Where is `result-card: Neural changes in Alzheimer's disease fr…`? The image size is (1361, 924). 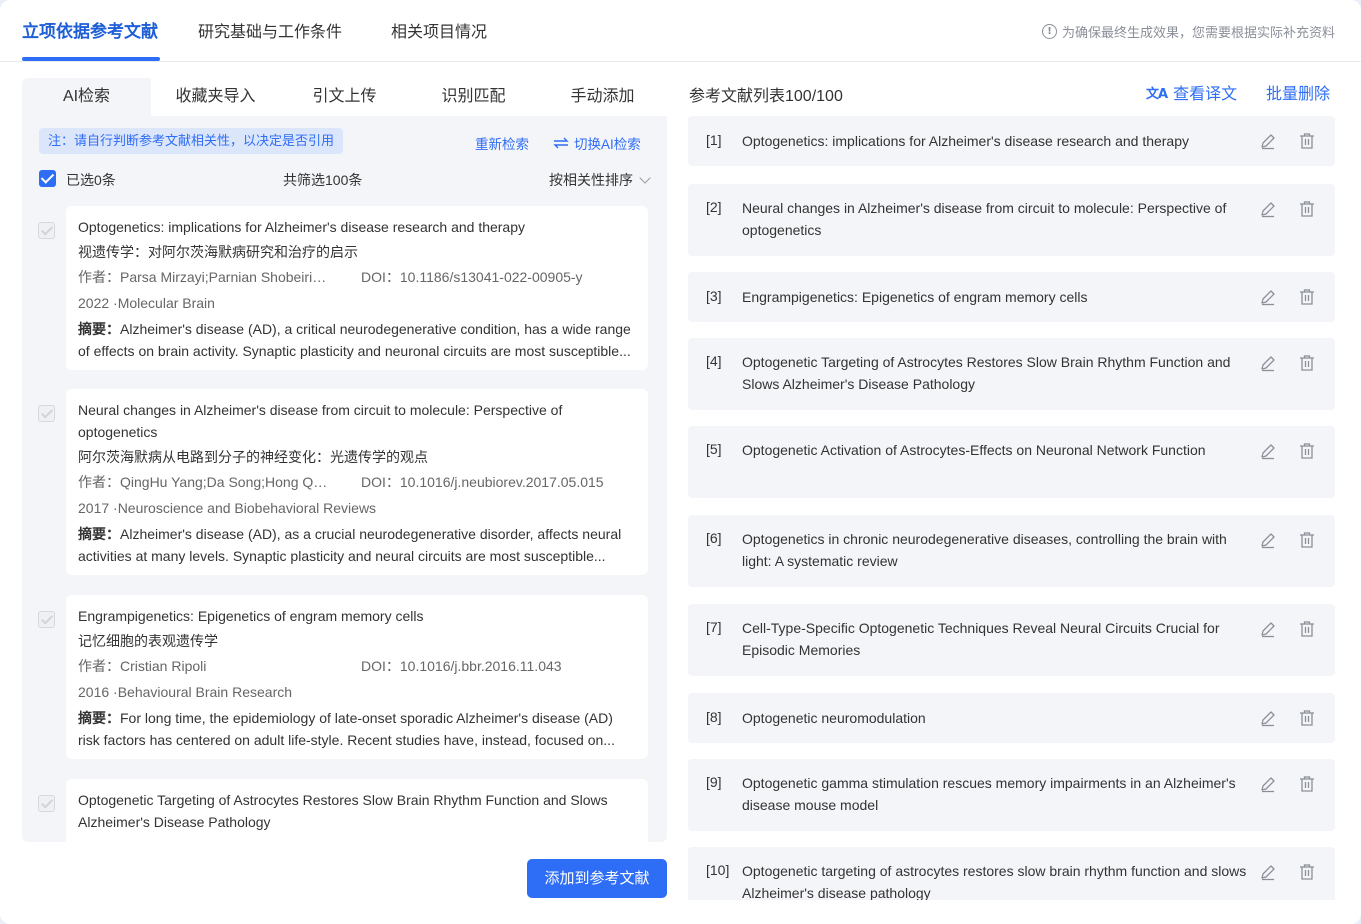 result-card: Neural changes in Alzheimer's disease fr… is located at coordinates (357, 482).